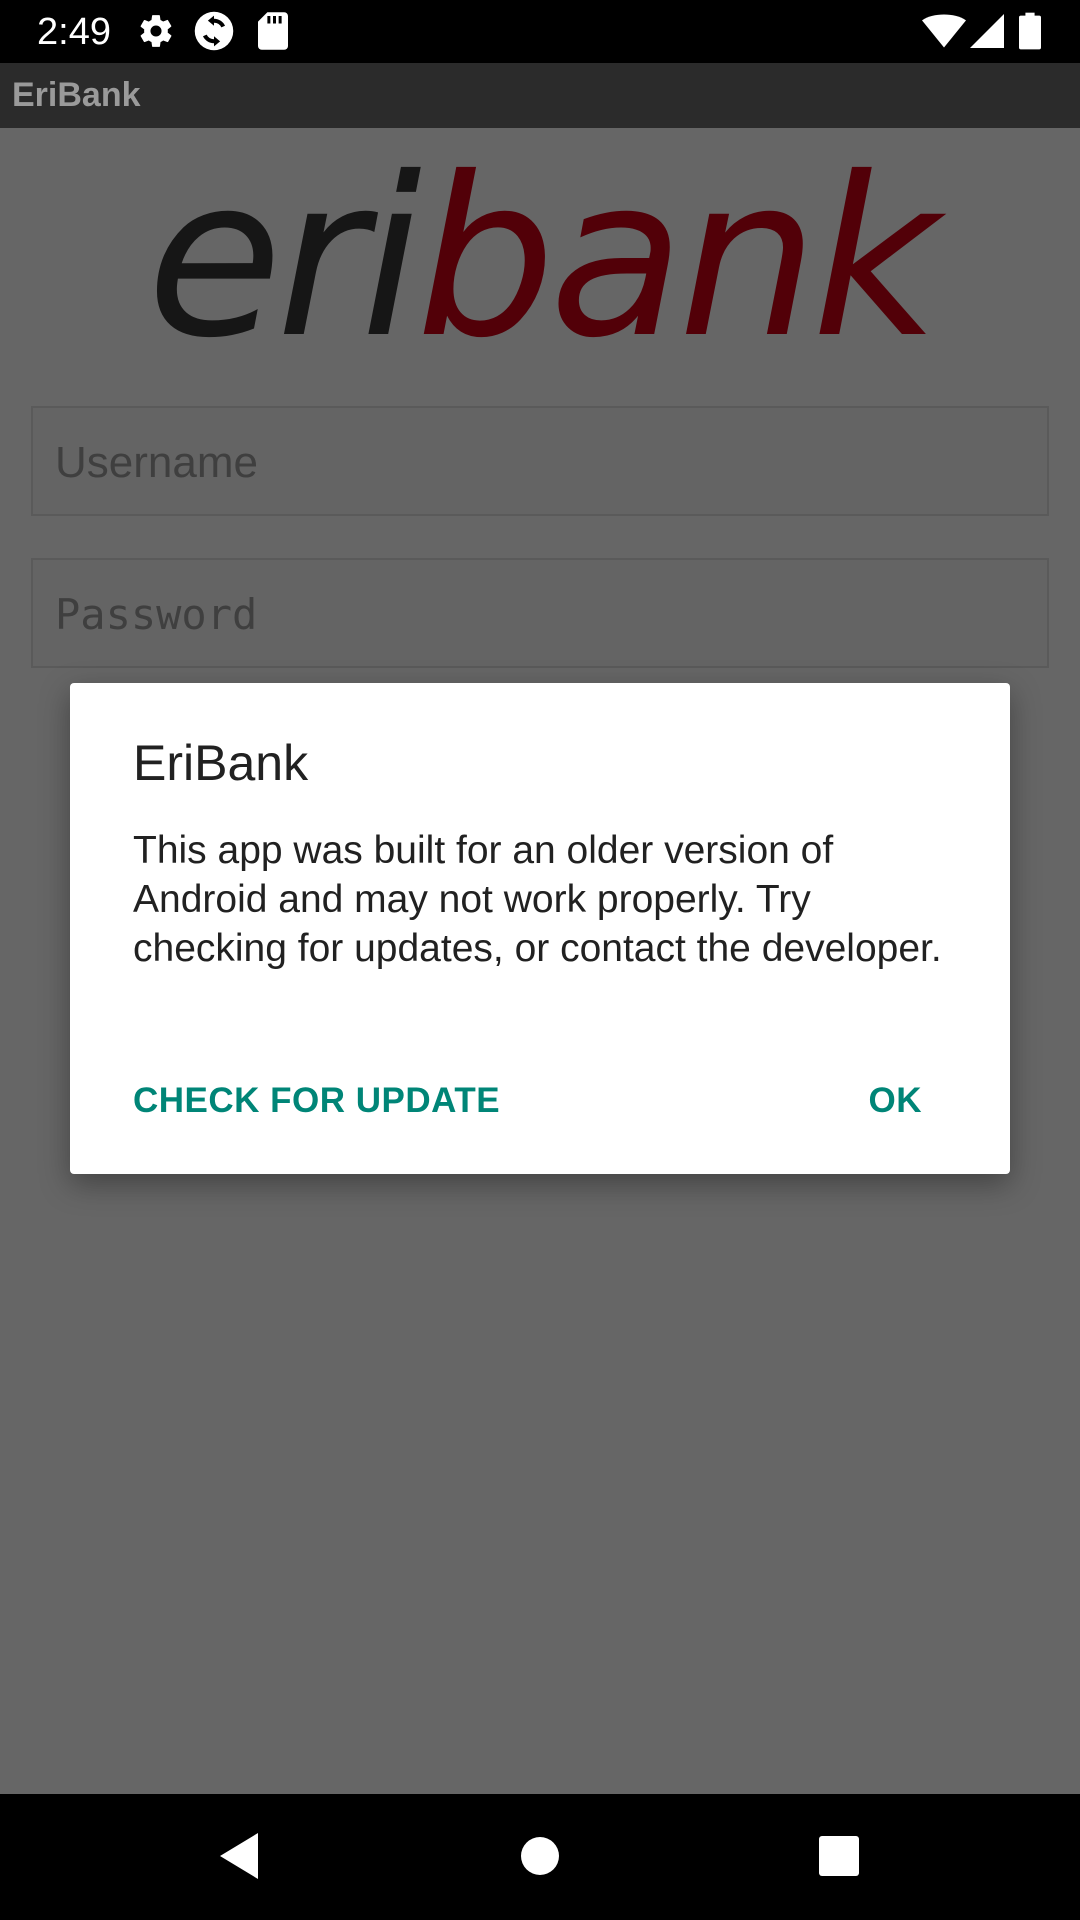  Describe the element at coordinates (76, 95) in the screenshot. I see `app-title: EriBank` at that location.